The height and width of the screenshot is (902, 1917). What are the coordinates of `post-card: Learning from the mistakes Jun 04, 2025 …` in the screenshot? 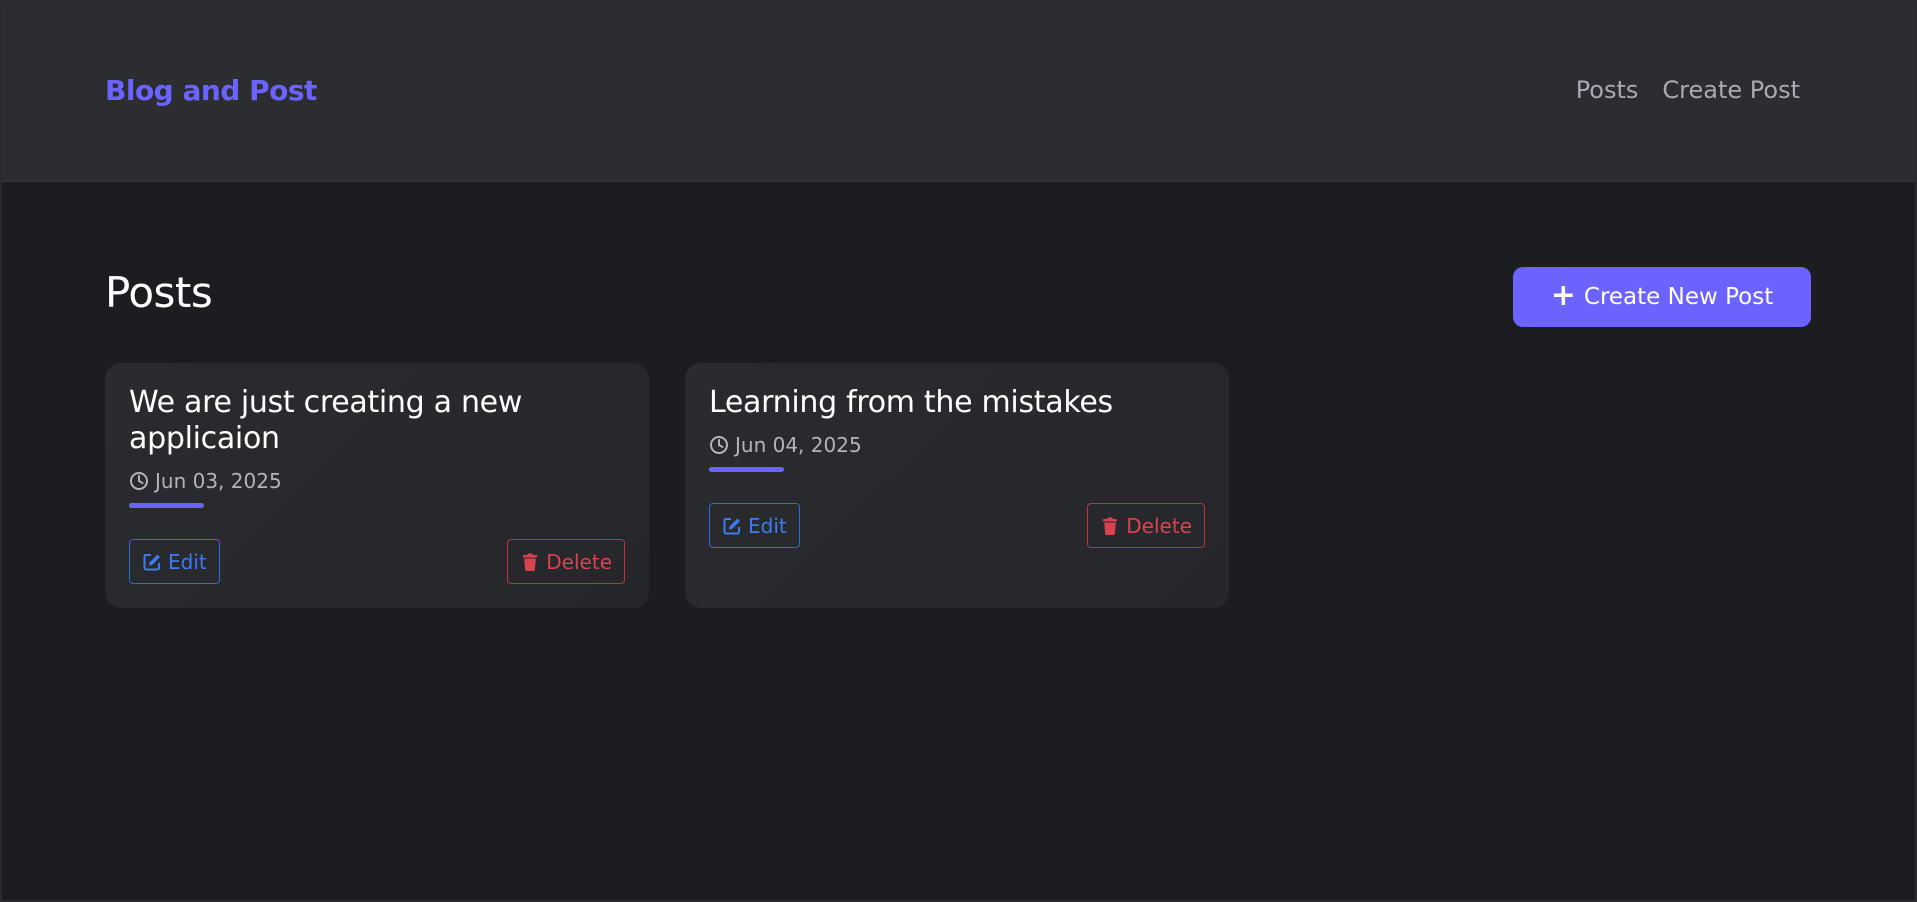 It's located at (957, 485).